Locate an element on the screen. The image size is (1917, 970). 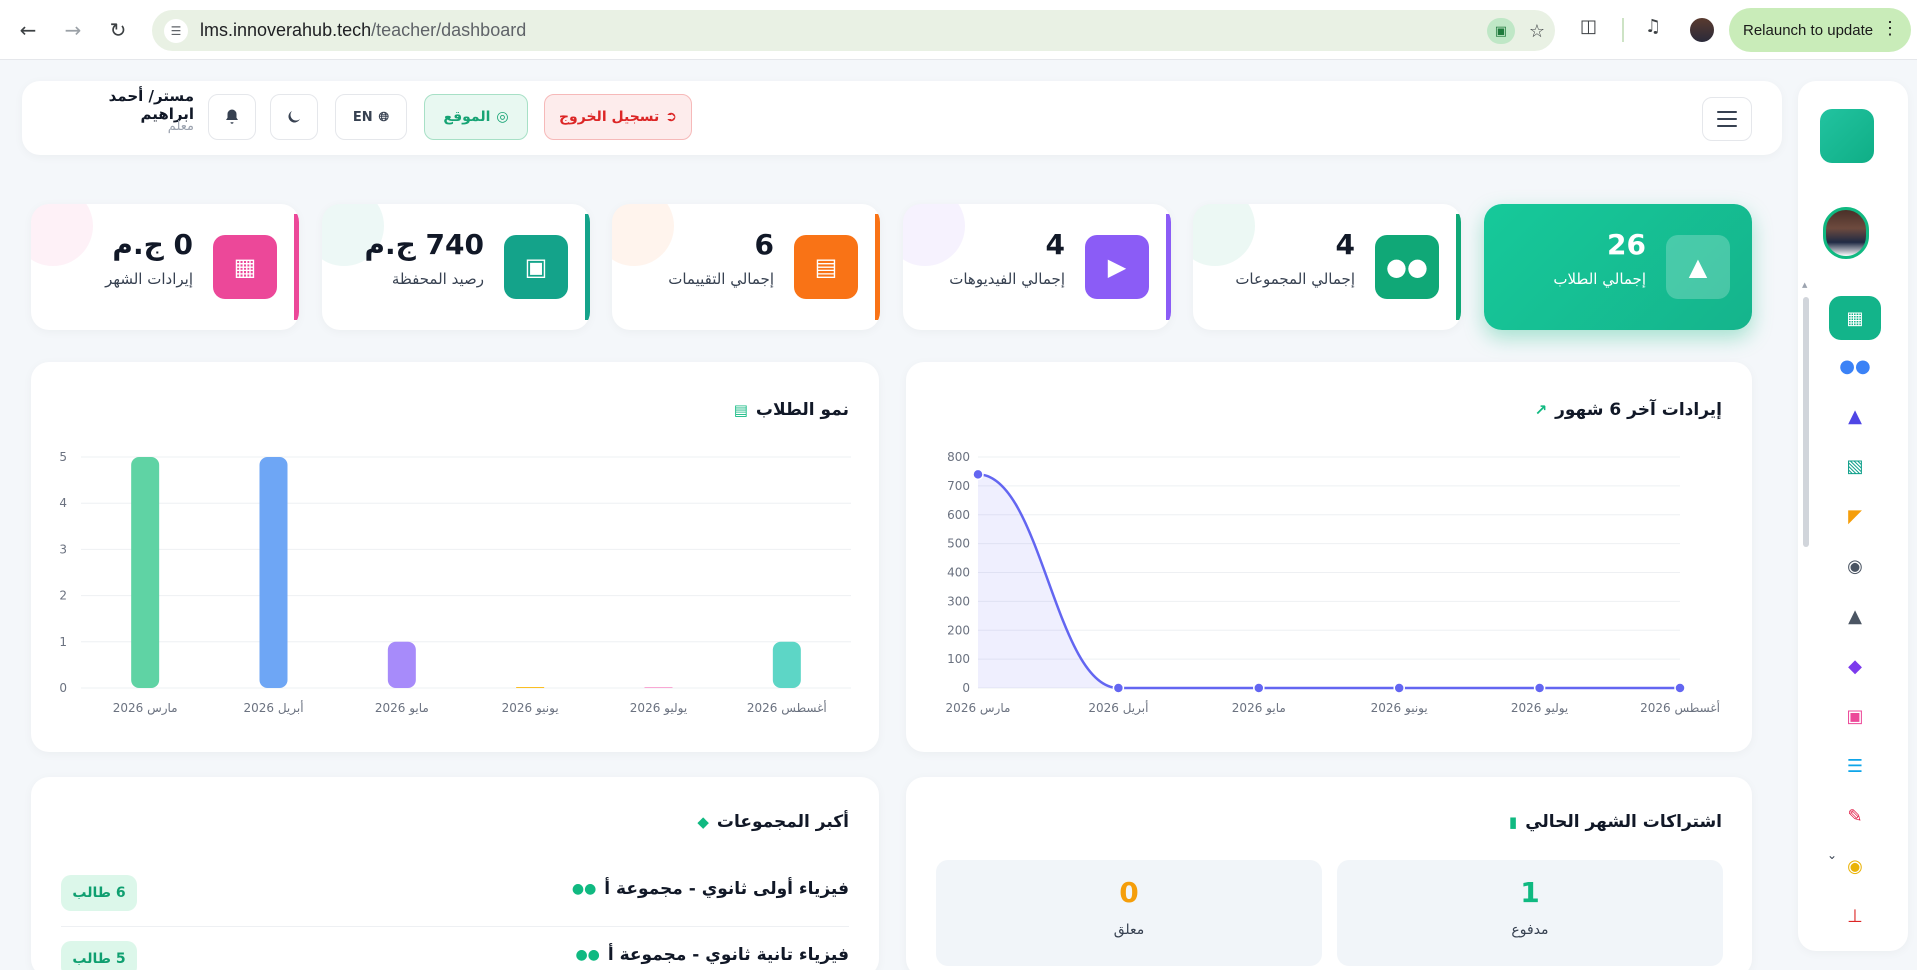
sidebar-item-dashboard: ▦ is located at coordinates (1855, 318).